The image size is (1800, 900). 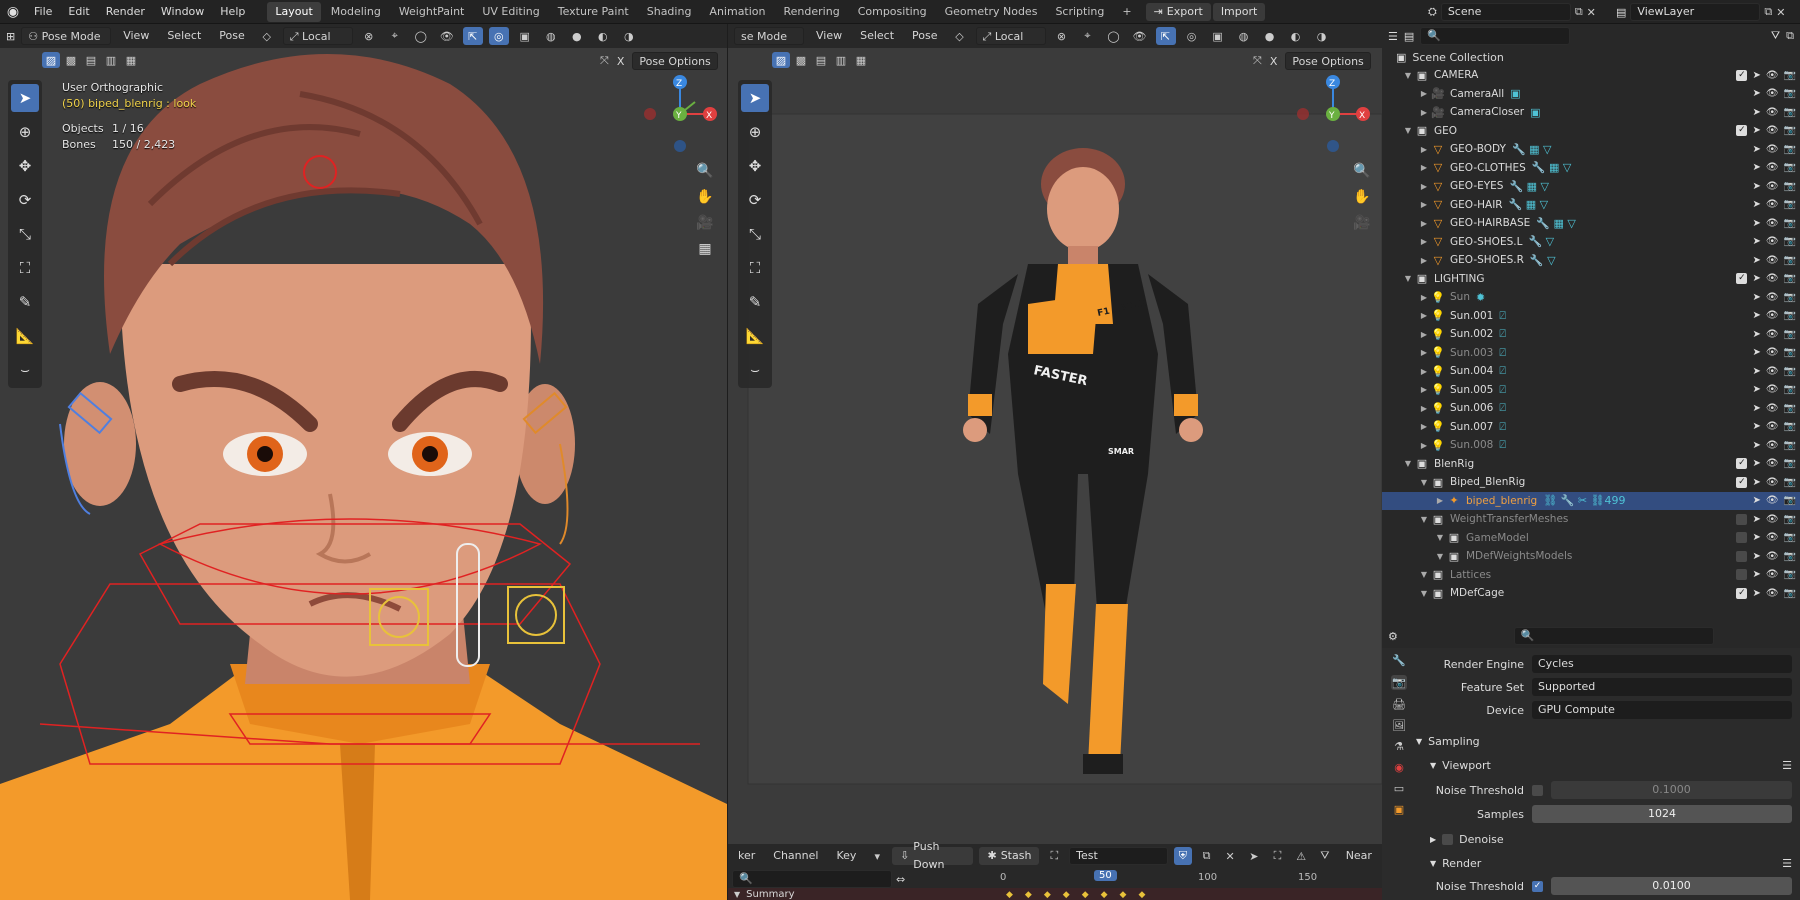 What do you see at coordinates (933, 855) in the screenshot?
I see `push-down-button: ⇩ Push Down` at bounding box center [933, 855].